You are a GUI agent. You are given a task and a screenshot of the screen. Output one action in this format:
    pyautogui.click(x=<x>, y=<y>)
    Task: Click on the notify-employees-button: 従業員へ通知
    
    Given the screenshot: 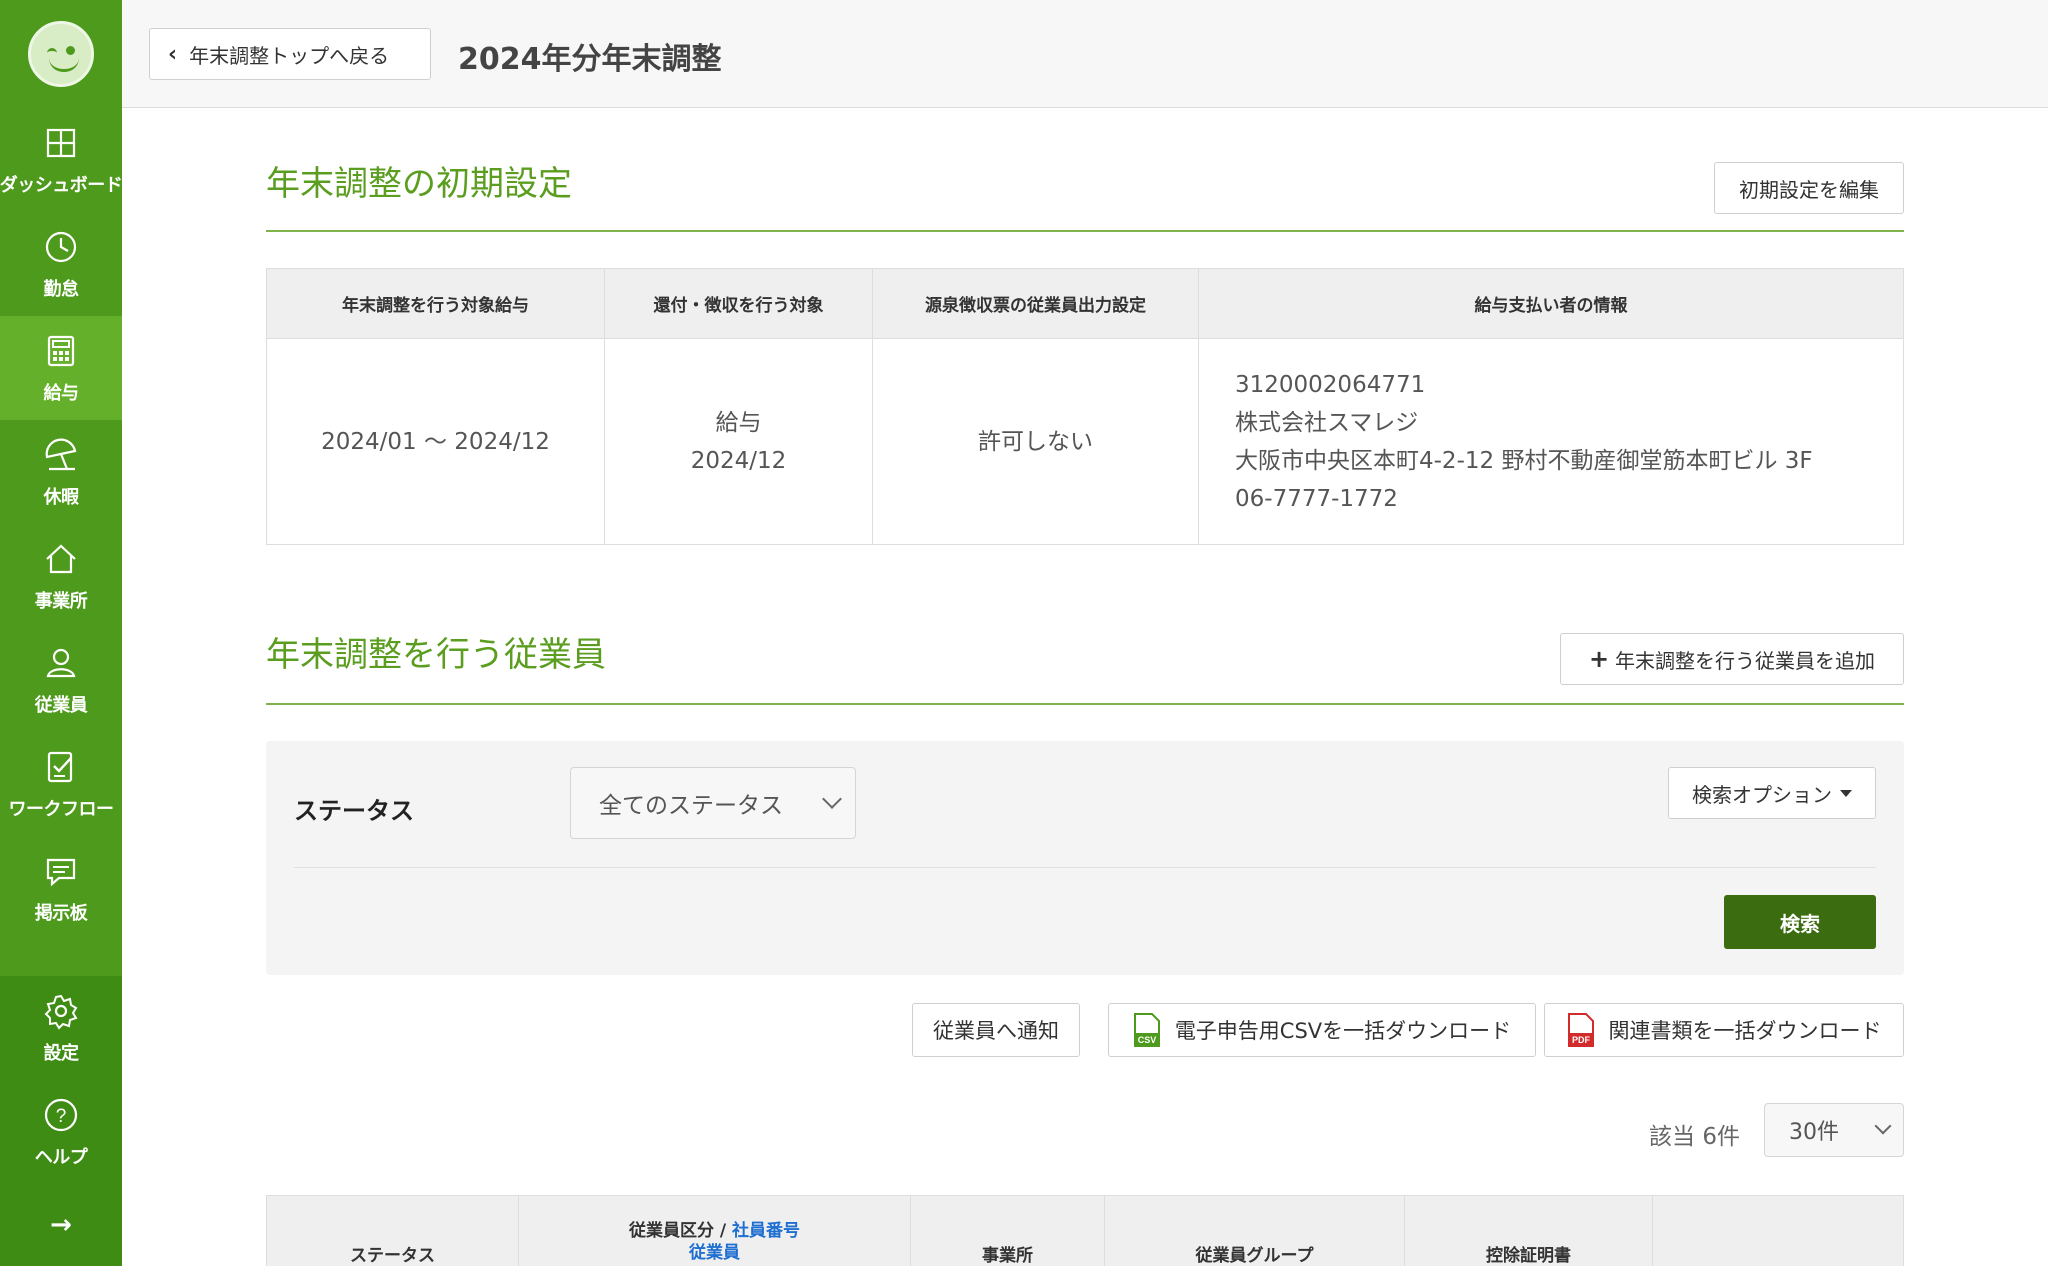 What is the action you would take?
    pyautogui.click(x=996, y=1030)
    